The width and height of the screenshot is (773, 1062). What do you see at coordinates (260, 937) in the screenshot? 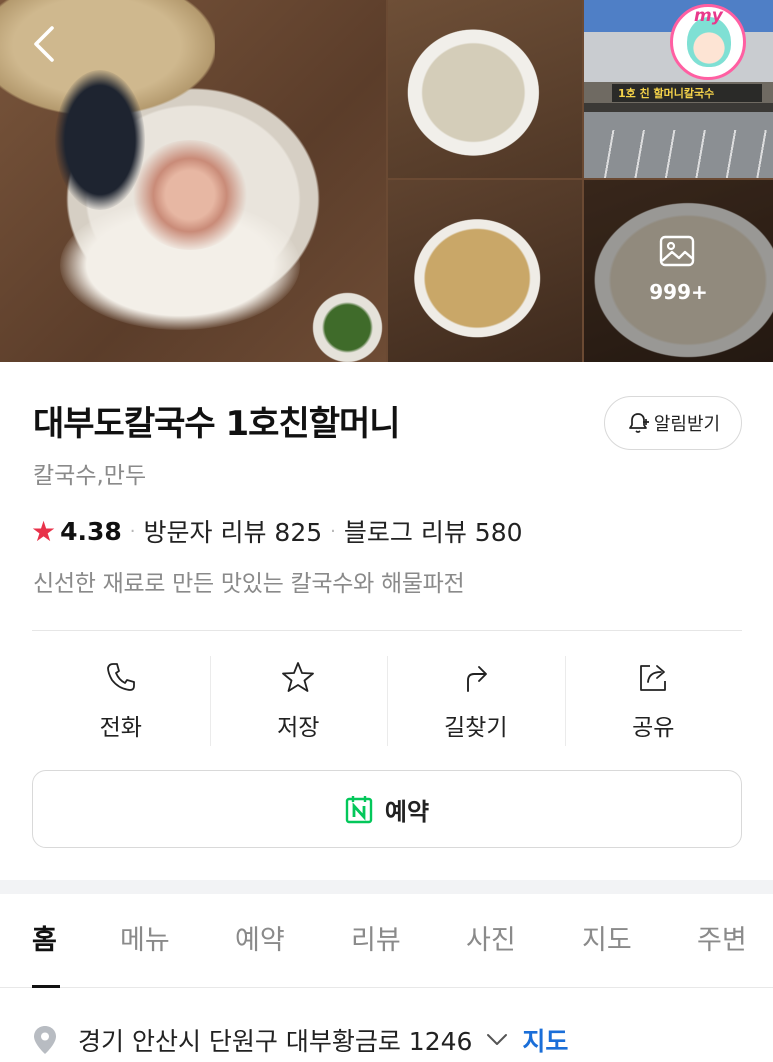
I see `tab-reservation: 예약` at bounding box center [260, 937].